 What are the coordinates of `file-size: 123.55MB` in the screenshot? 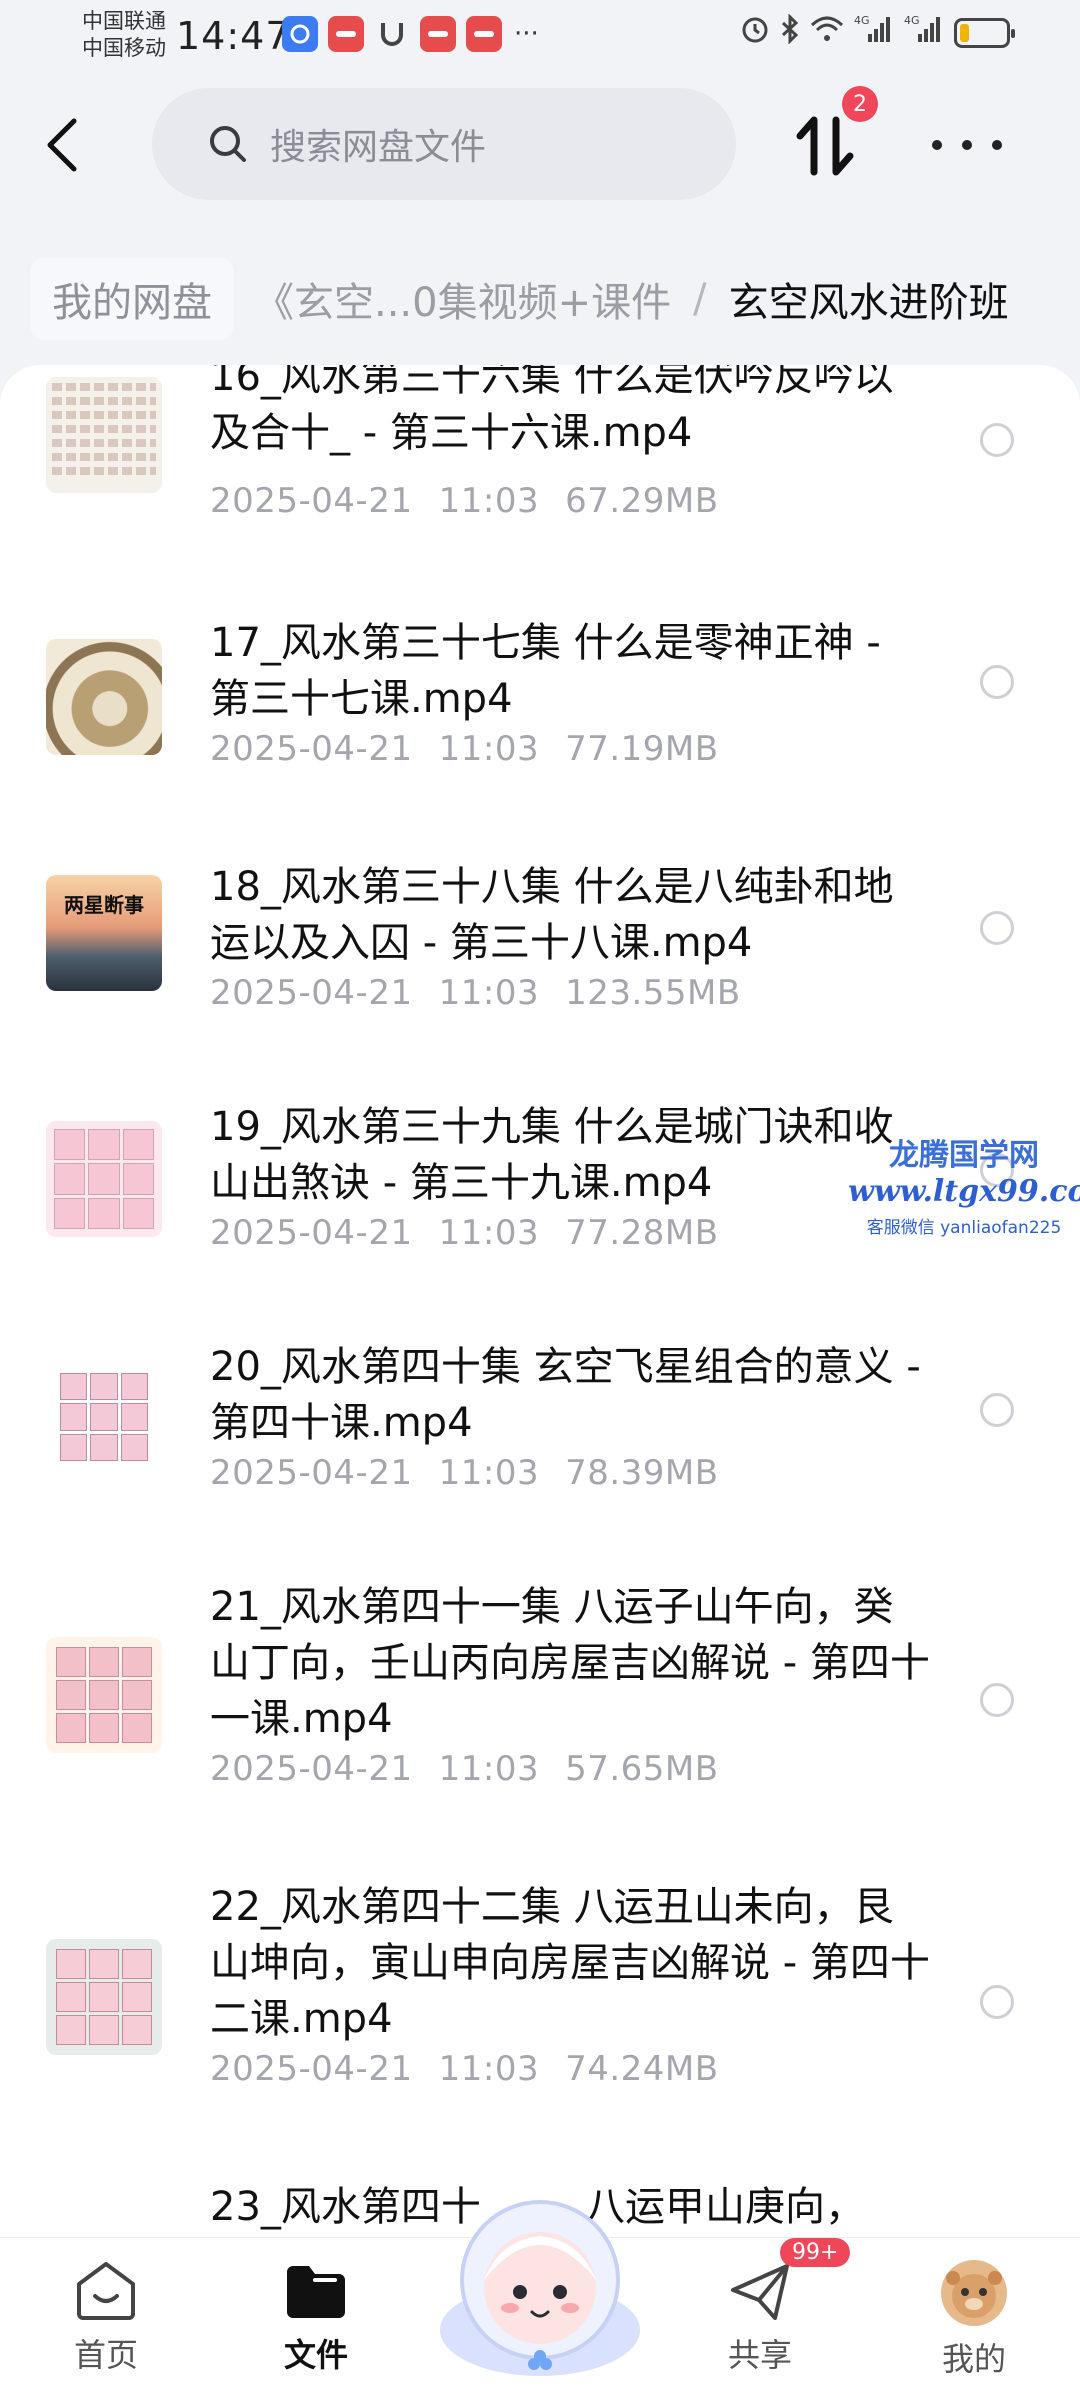 It's located at (653, 993).